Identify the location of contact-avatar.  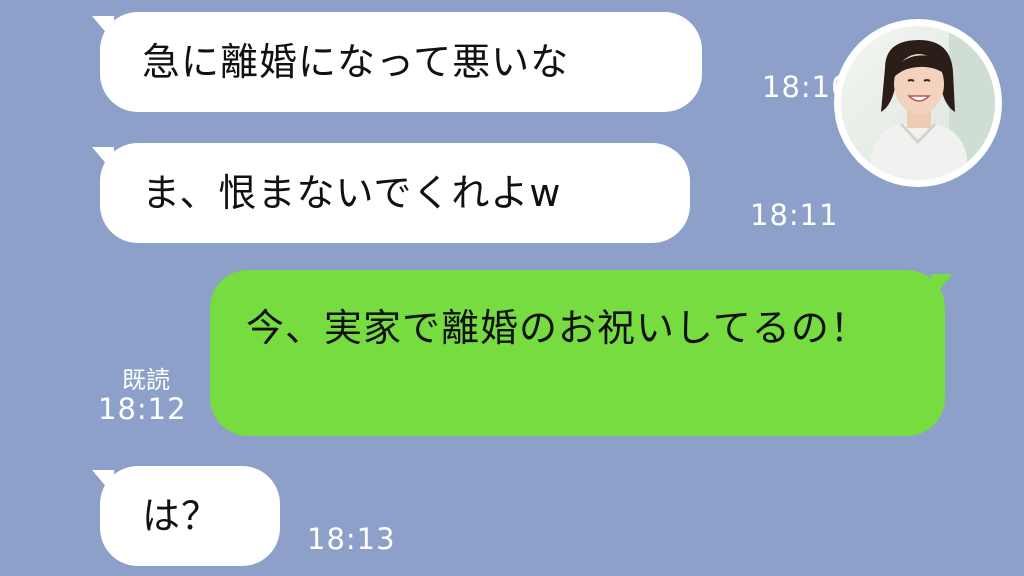
(918, 103).